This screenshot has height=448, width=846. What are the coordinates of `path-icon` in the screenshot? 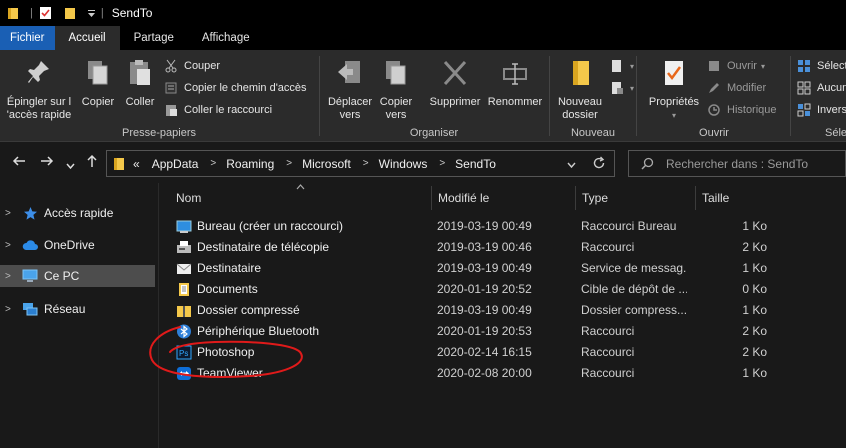 It's located at (171, 88).